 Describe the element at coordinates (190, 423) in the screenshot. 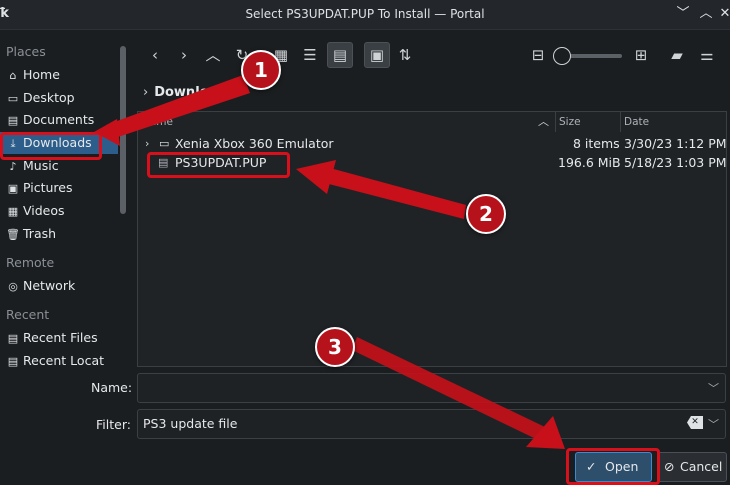

I see `filter-value: PS3 update file` at that location.